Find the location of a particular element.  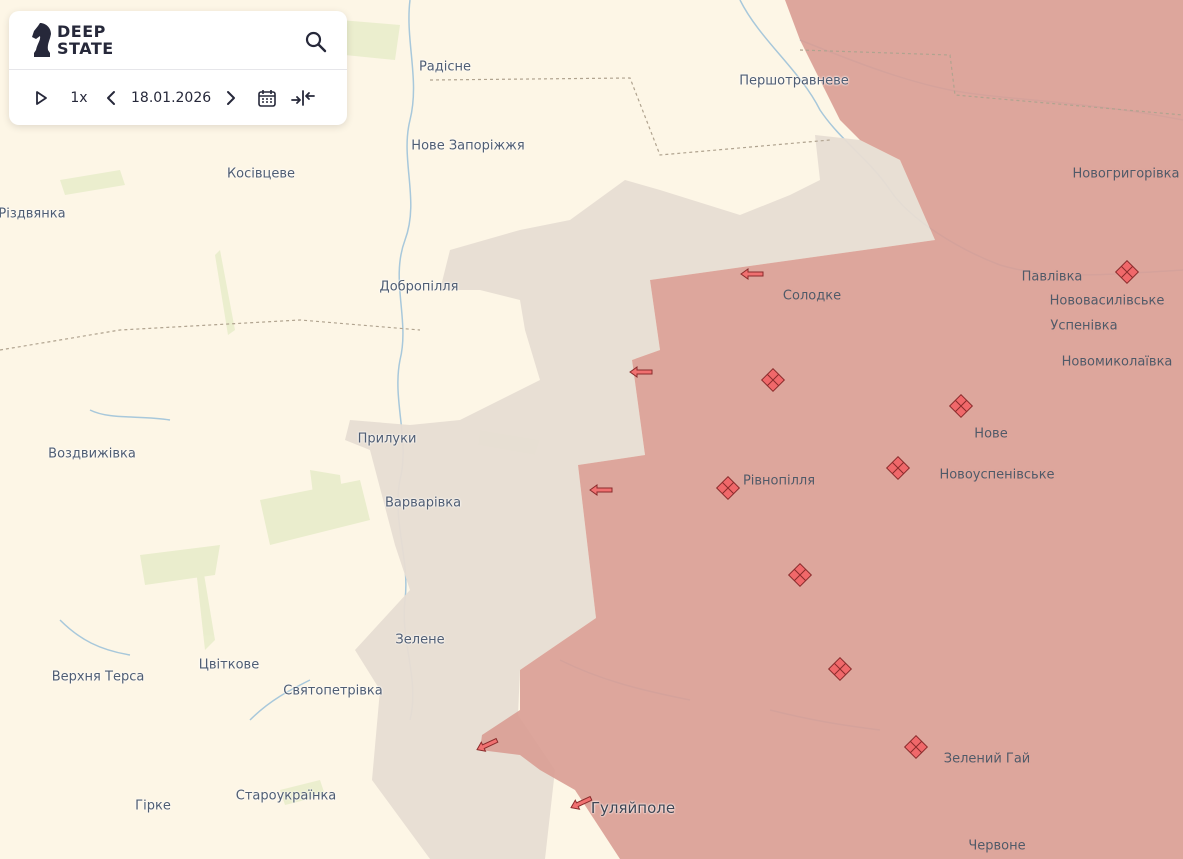

compare-dates-button is located at coordinates (303, 98).